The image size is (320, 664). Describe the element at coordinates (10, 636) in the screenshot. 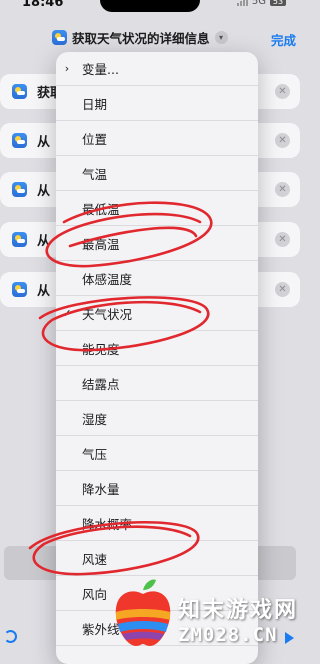

I see `undo-icon` at that location.